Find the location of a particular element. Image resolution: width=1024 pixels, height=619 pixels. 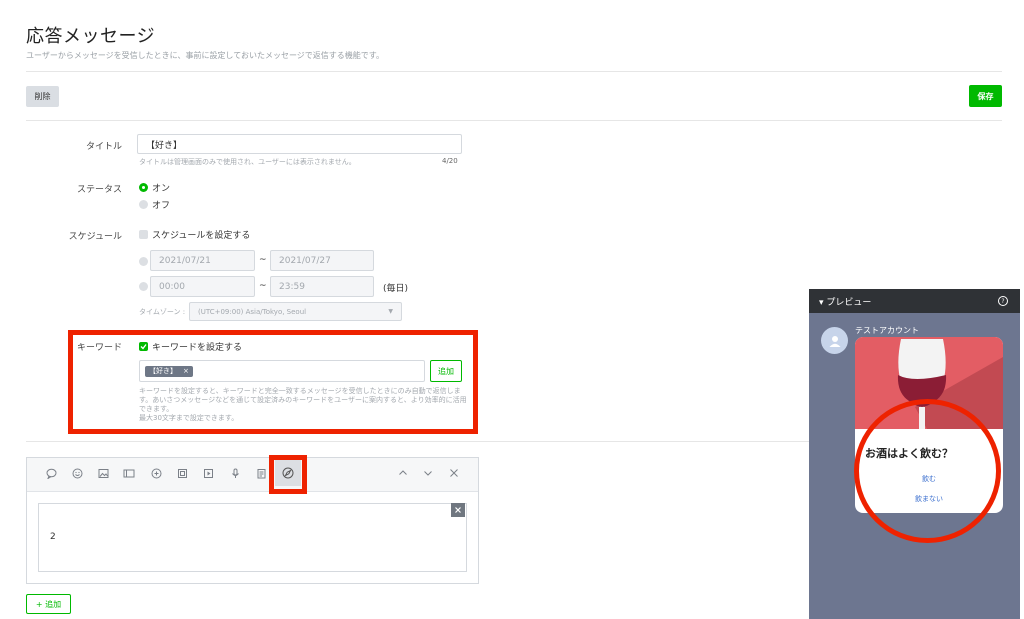

status-on-radio is located at coordinates (143, 187).